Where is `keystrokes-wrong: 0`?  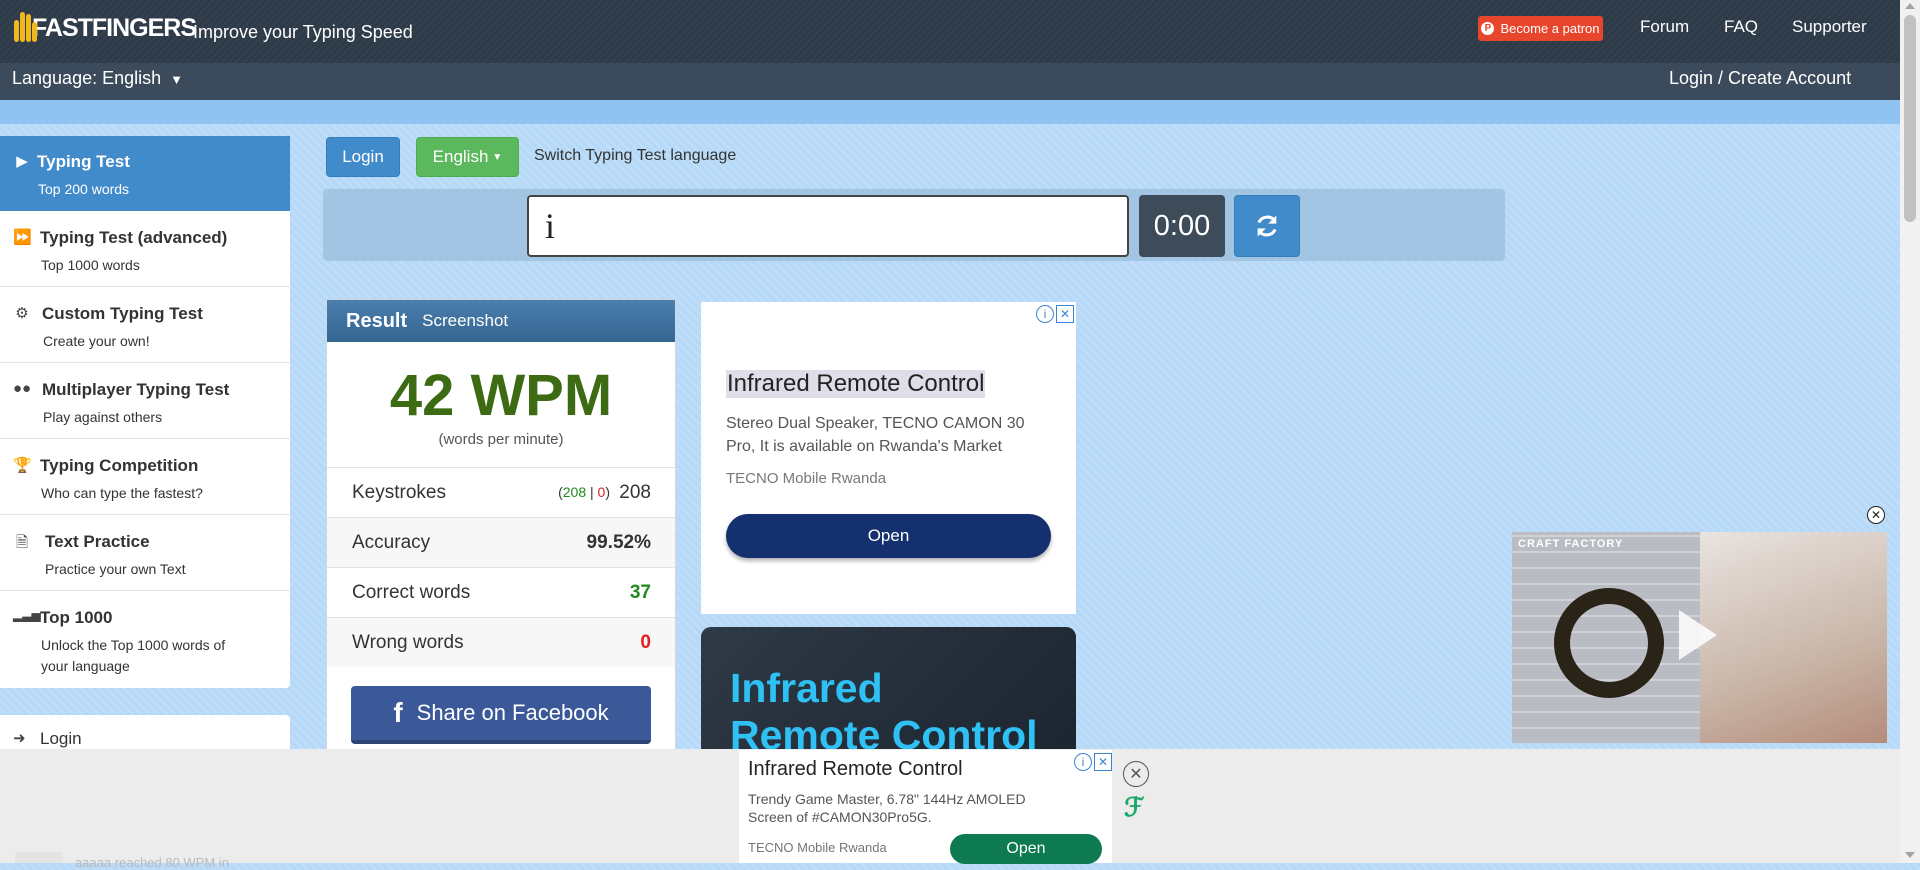 keystrokes-wrong: 0 is located at coordinates (601, 492).